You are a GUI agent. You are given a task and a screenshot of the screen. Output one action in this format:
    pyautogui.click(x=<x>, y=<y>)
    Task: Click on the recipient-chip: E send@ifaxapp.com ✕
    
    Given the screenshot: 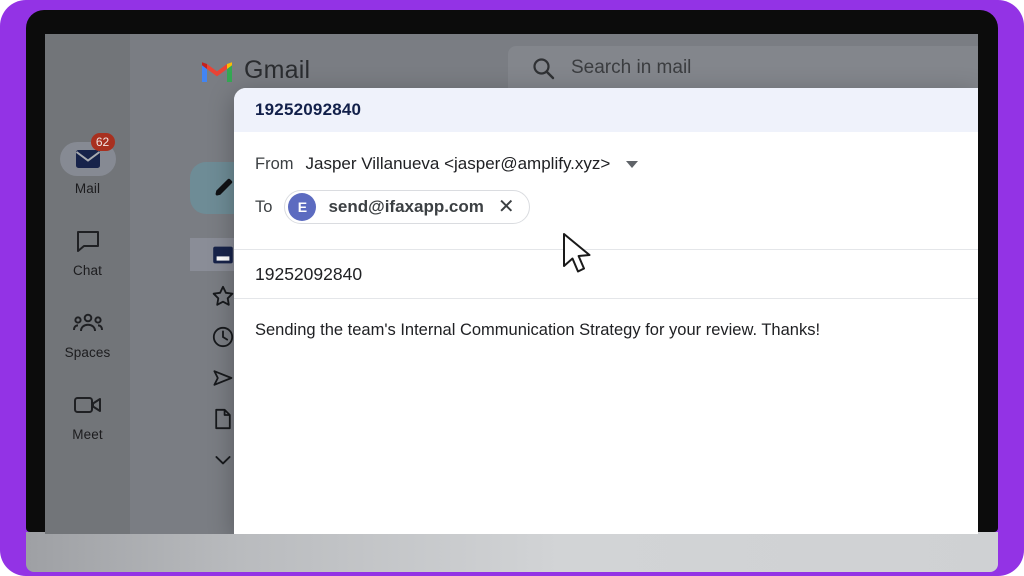 What is the action you would take?
    pyautogui.click(x=407, y=207)
    